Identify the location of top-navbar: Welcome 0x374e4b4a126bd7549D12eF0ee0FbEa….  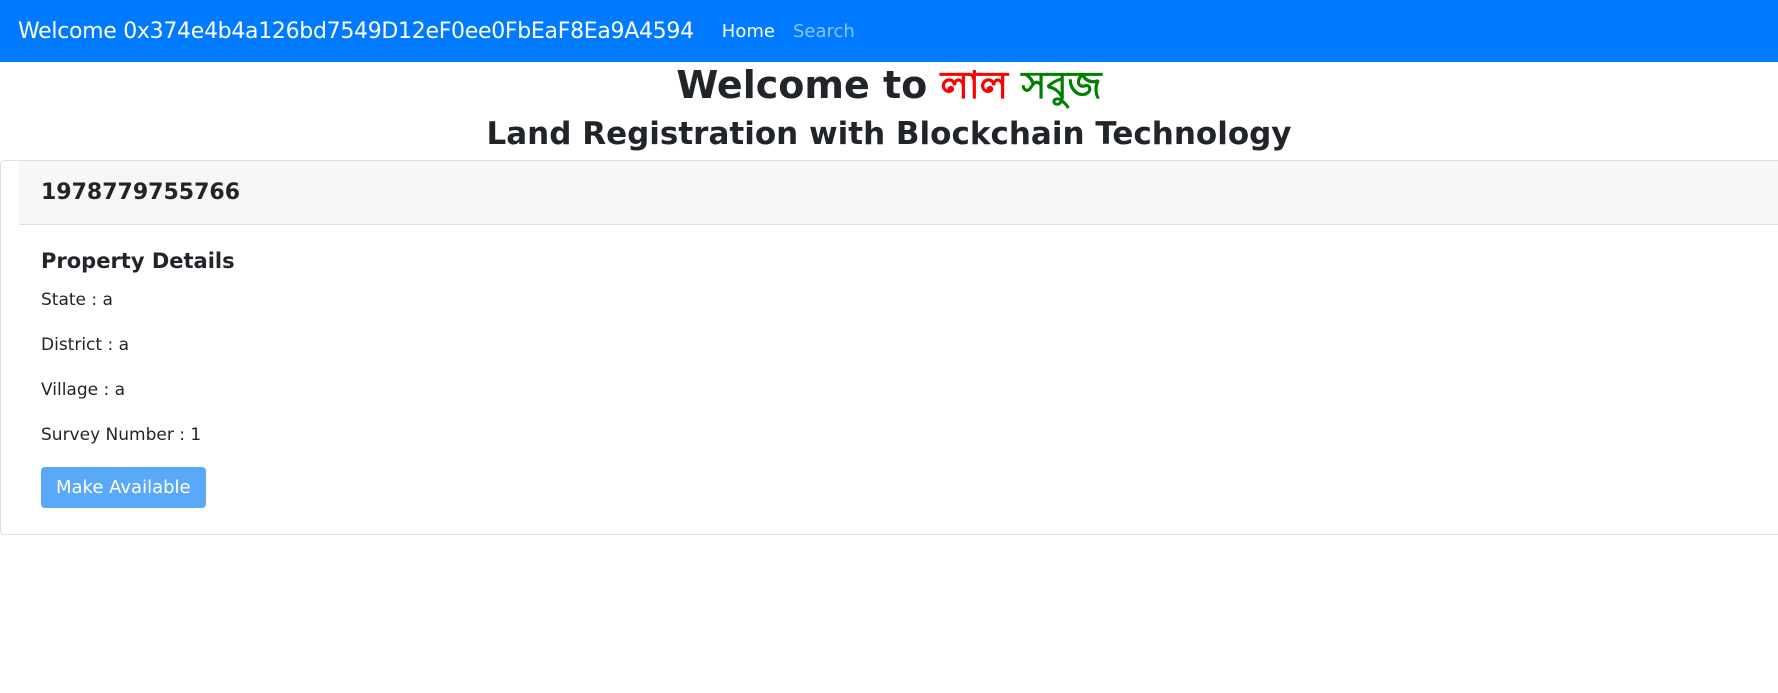
(889, 31).